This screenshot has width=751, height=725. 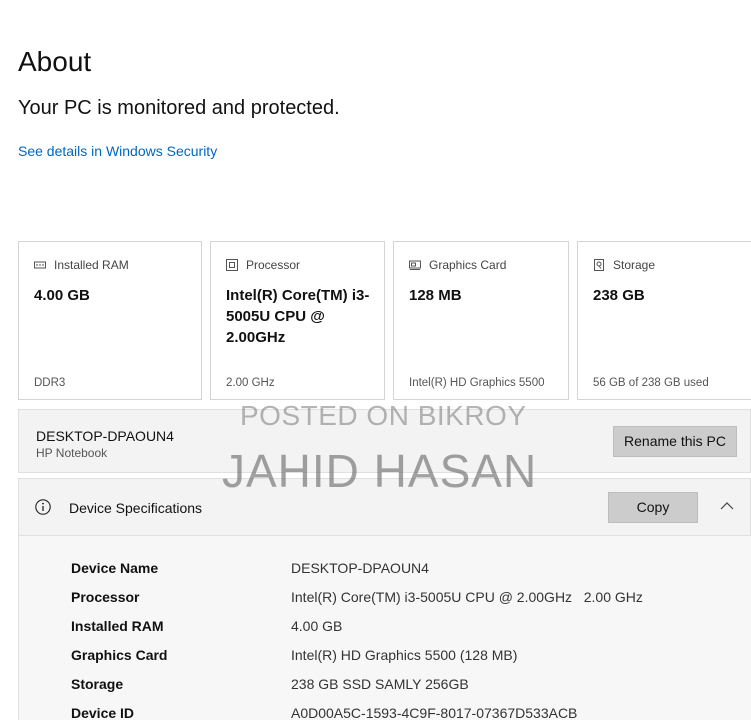 What do you see at coordinates (179, 108) in the screenshot?
I see `protection-status: Your PC is monitored and protected.` at bounding box center [179, 108].